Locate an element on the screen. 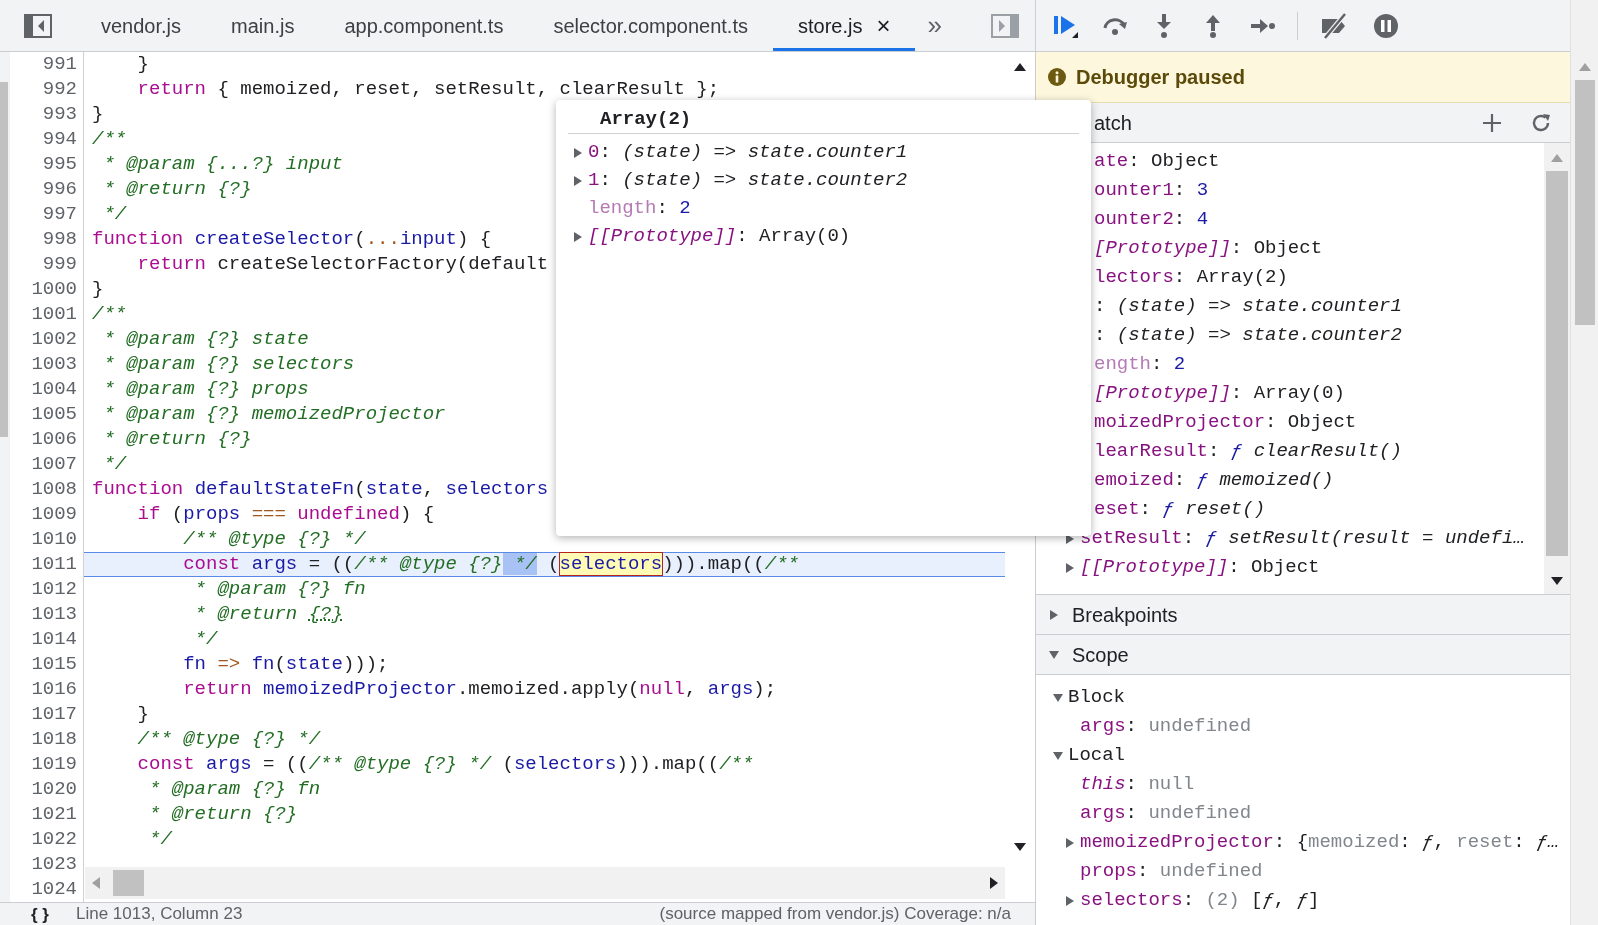 The image size is (1598, 925). section-header: Scope is located at coordinates (1303, 655).